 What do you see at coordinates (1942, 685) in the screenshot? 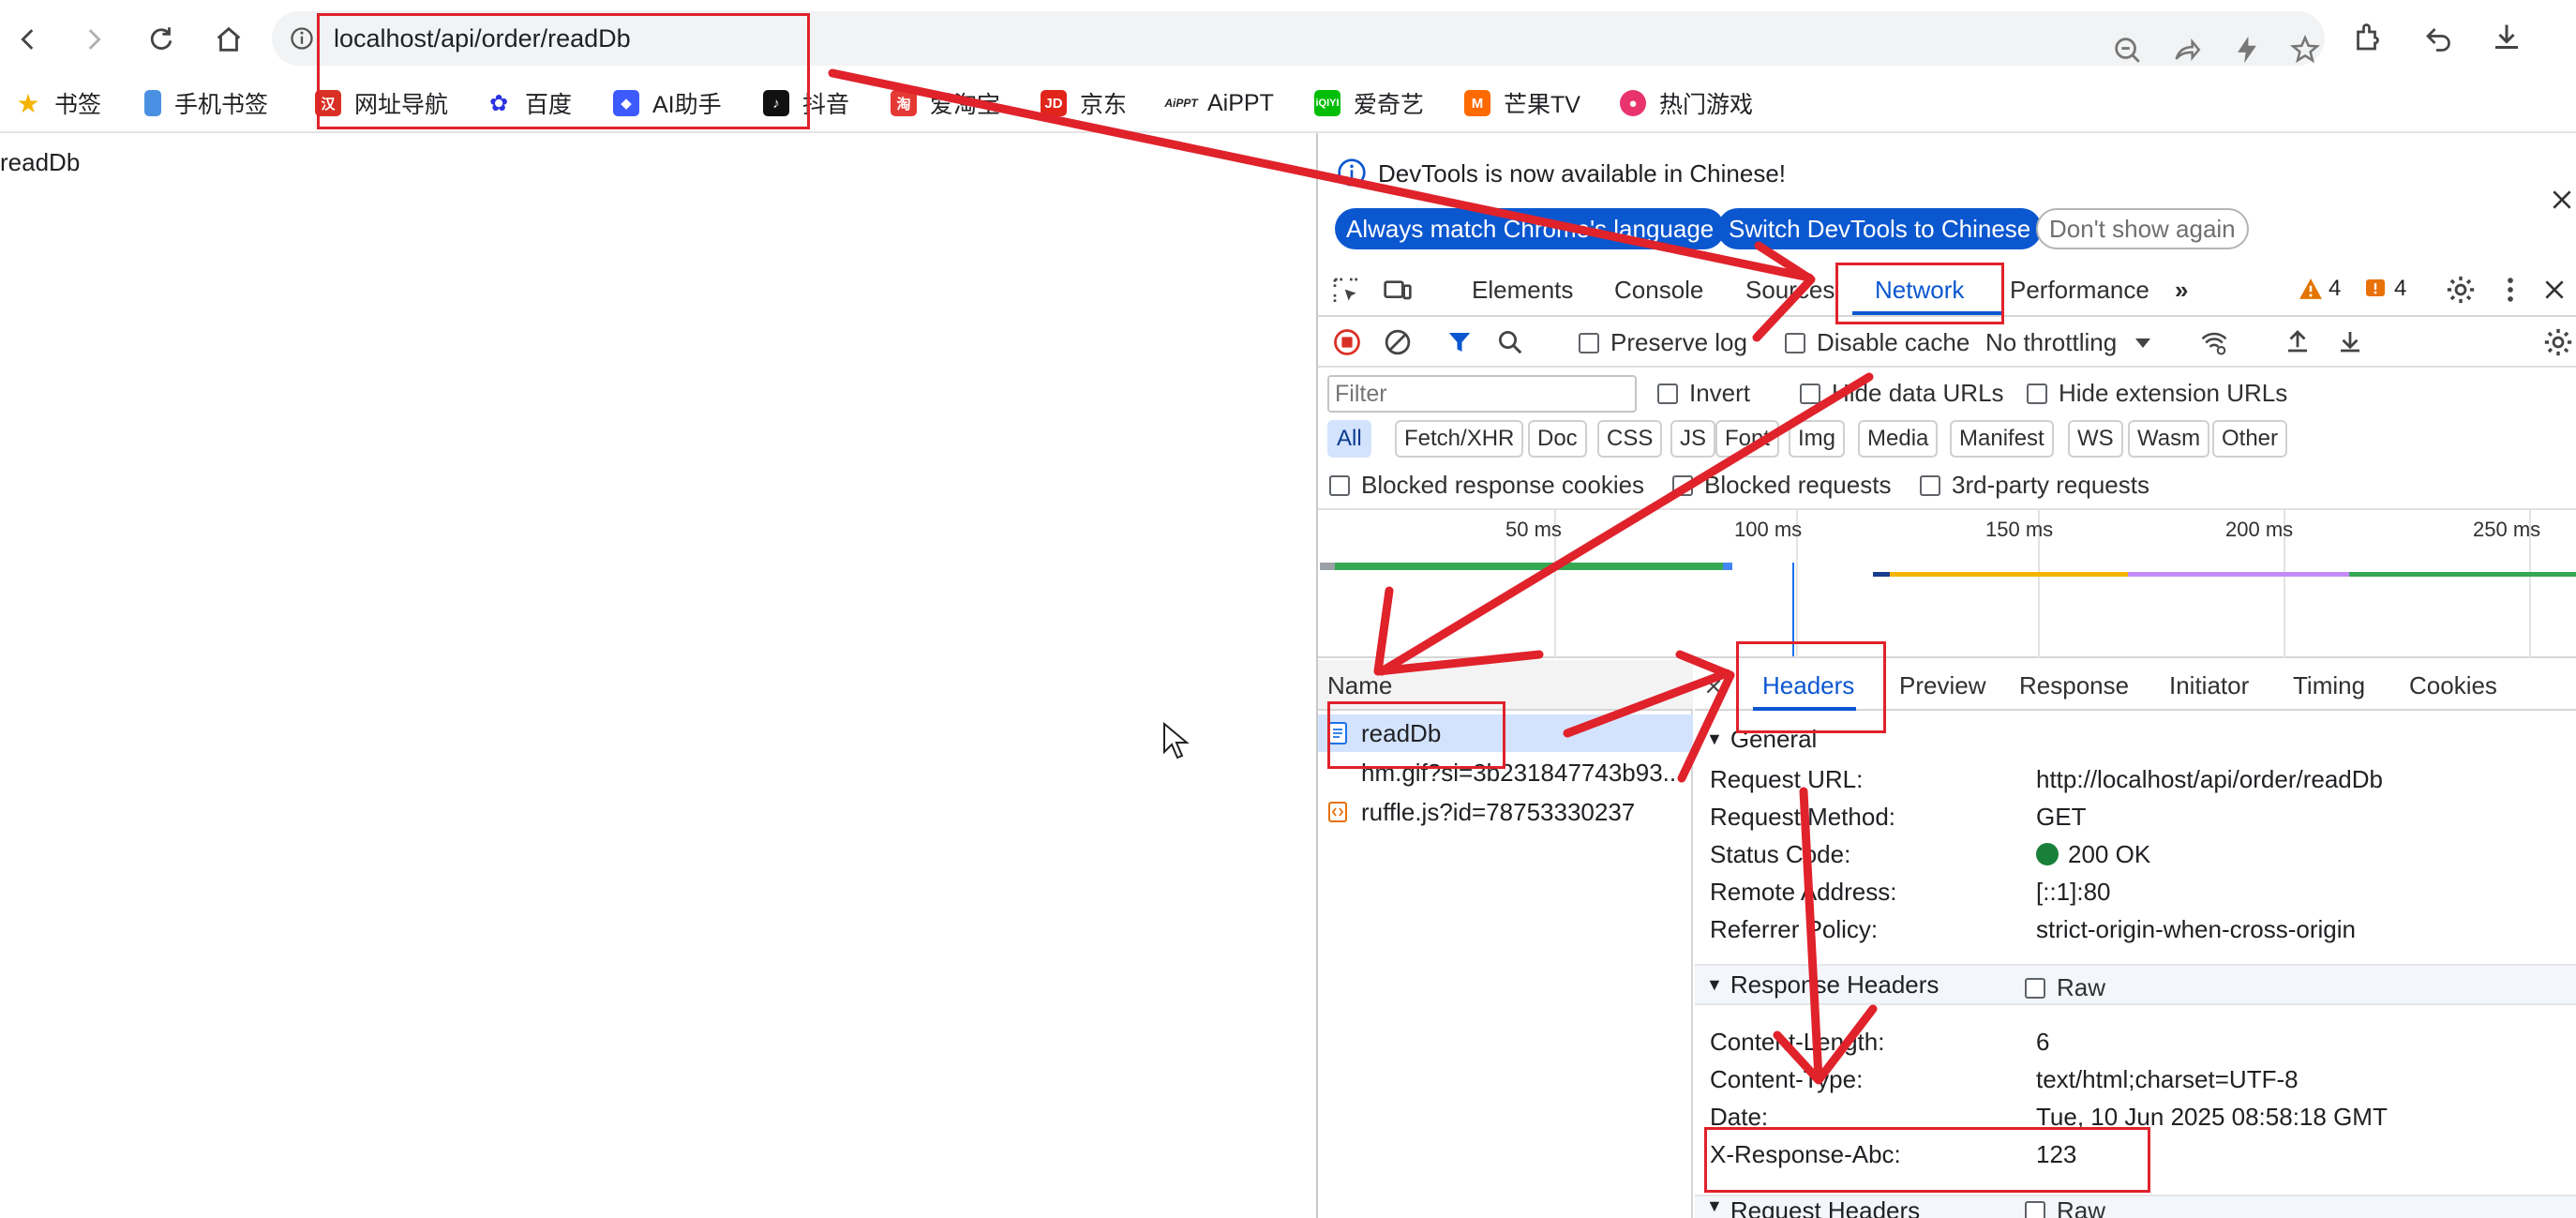
I see `detail-tab-preview: Preview` at bounding box center [1942, 685].